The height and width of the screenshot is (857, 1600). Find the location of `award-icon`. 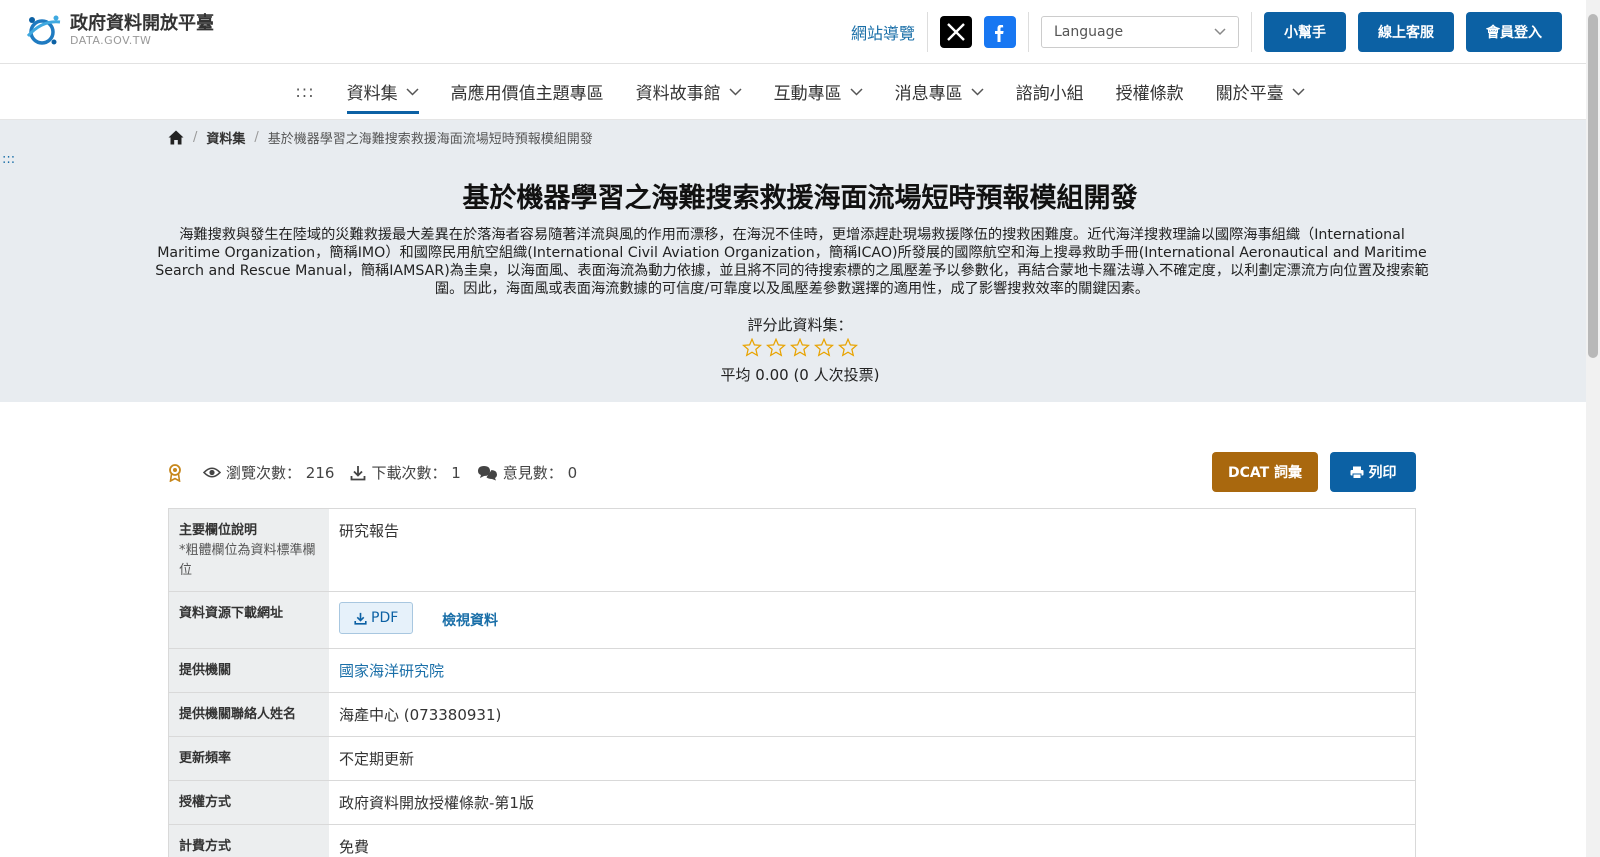

award-icon is located at coordinates (175, 472).